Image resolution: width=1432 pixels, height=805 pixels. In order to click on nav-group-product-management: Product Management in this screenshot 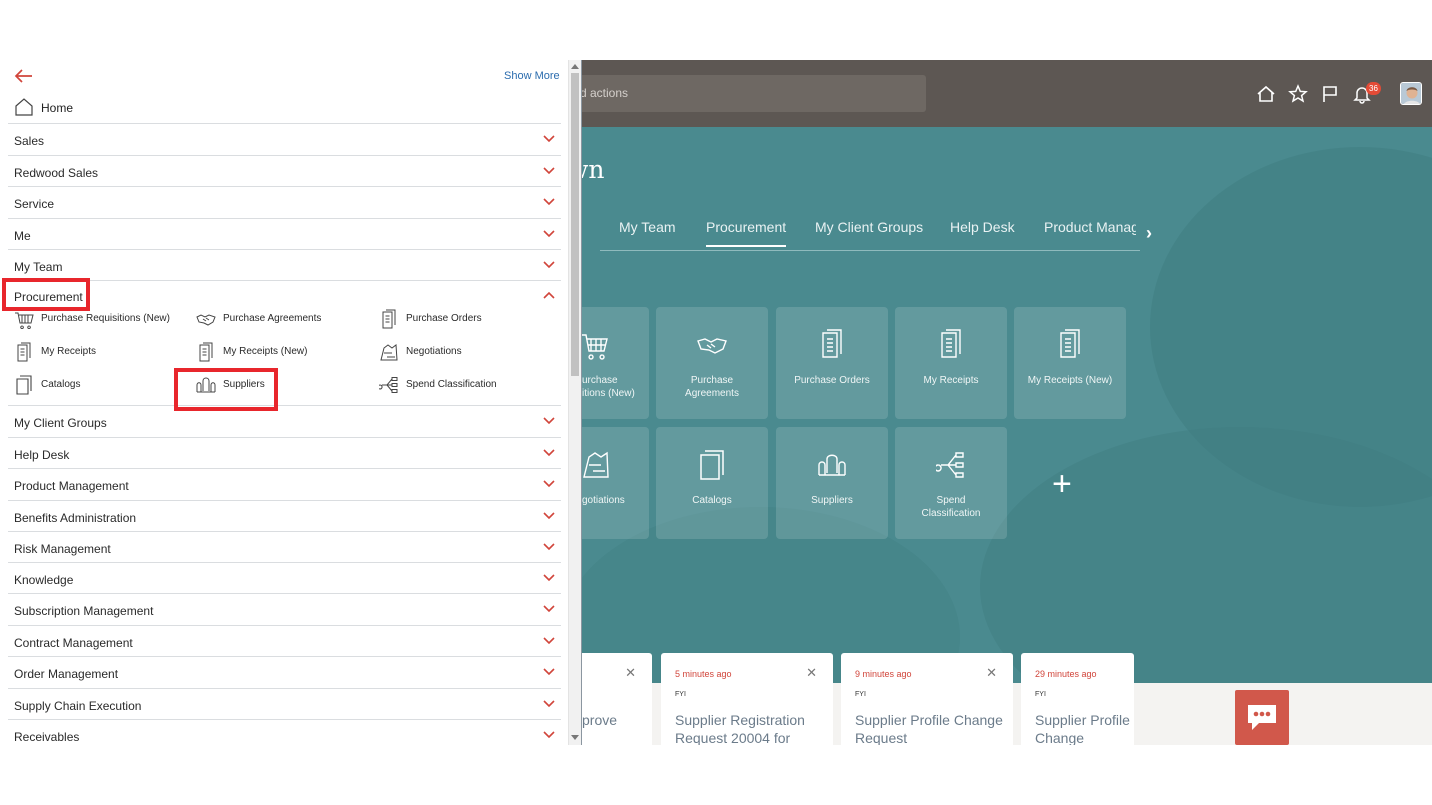, I will do `click(284, 484)`.